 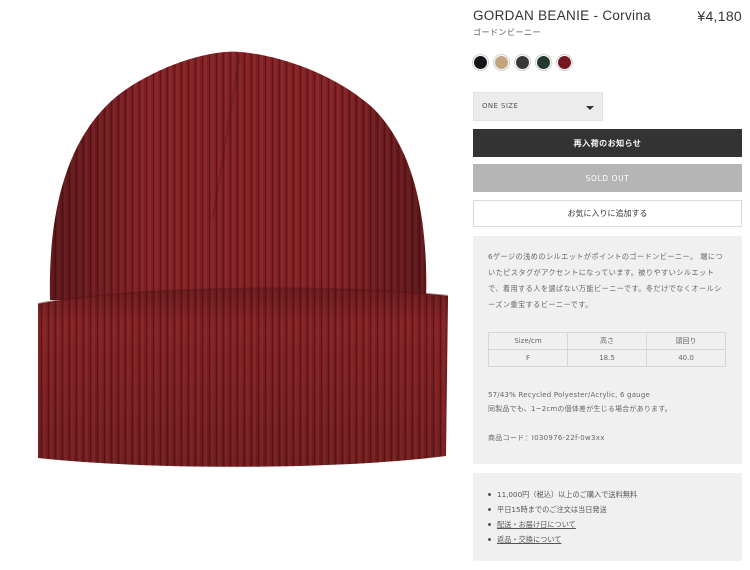 I want to click on product-code: 商品コード：I030976-22f-0w3xx, so click(x=546, y=438).